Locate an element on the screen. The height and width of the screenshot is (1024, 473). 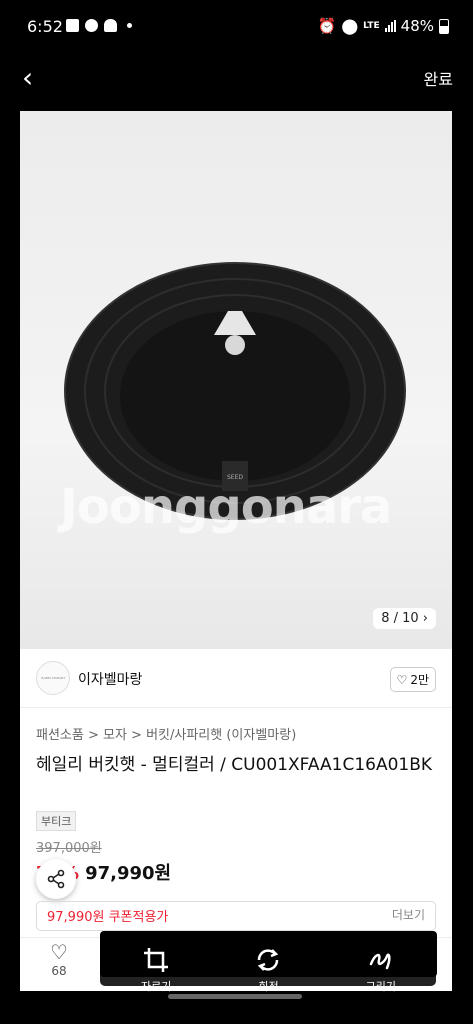
rotate-icon is located at coordinates (268, 960).